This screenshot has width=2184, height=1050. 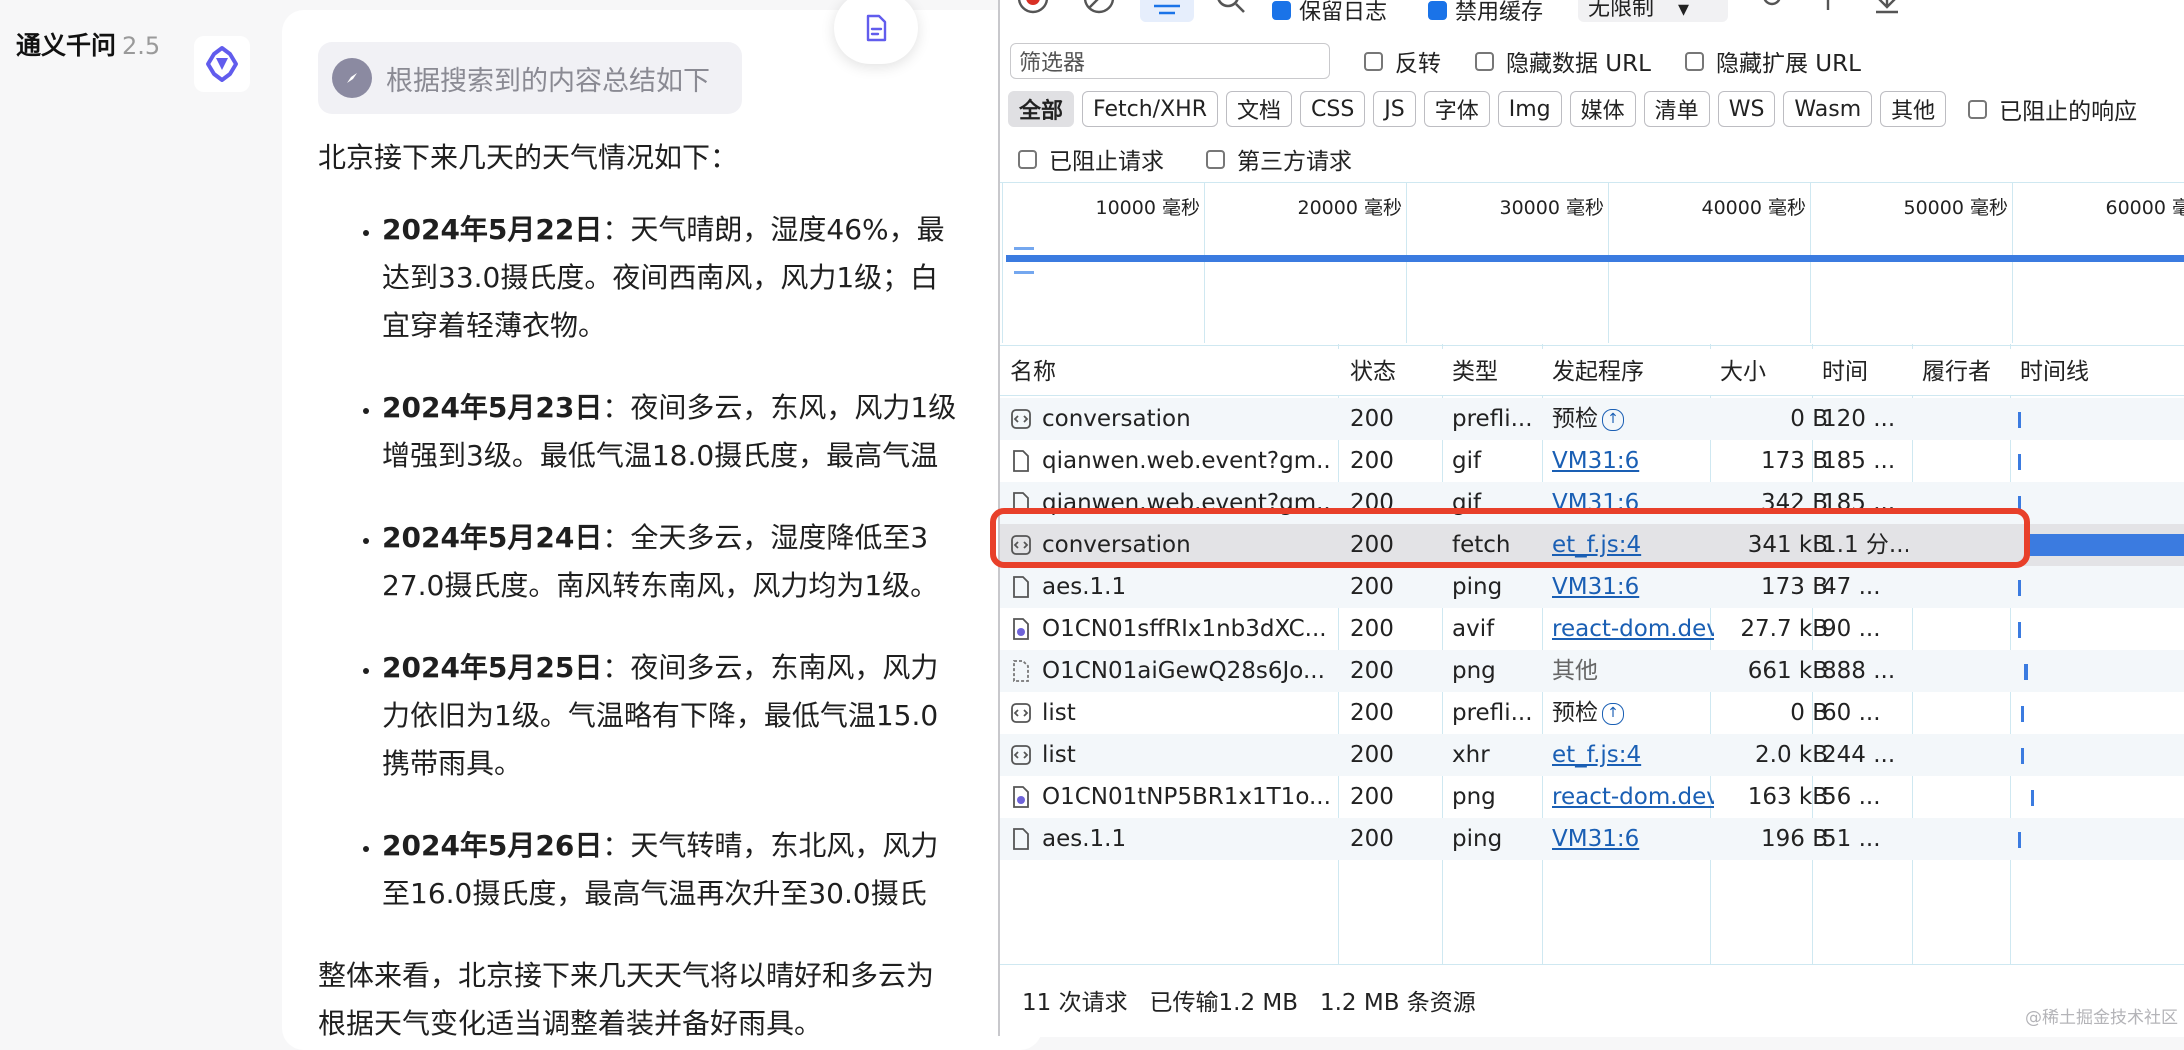 What do you see at coordinates (1743, 372) in the screenshot?
I see `col-size: 大小` at bounding box center [1743, 372].